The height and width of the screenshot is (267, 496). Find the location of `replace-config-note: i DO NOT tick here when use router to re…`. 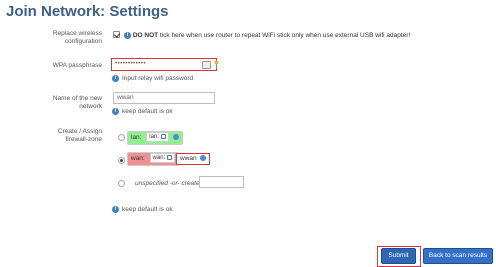

replace-config-note: i DO NOT tick here when use router to re… is located at coordinates (267, 35).